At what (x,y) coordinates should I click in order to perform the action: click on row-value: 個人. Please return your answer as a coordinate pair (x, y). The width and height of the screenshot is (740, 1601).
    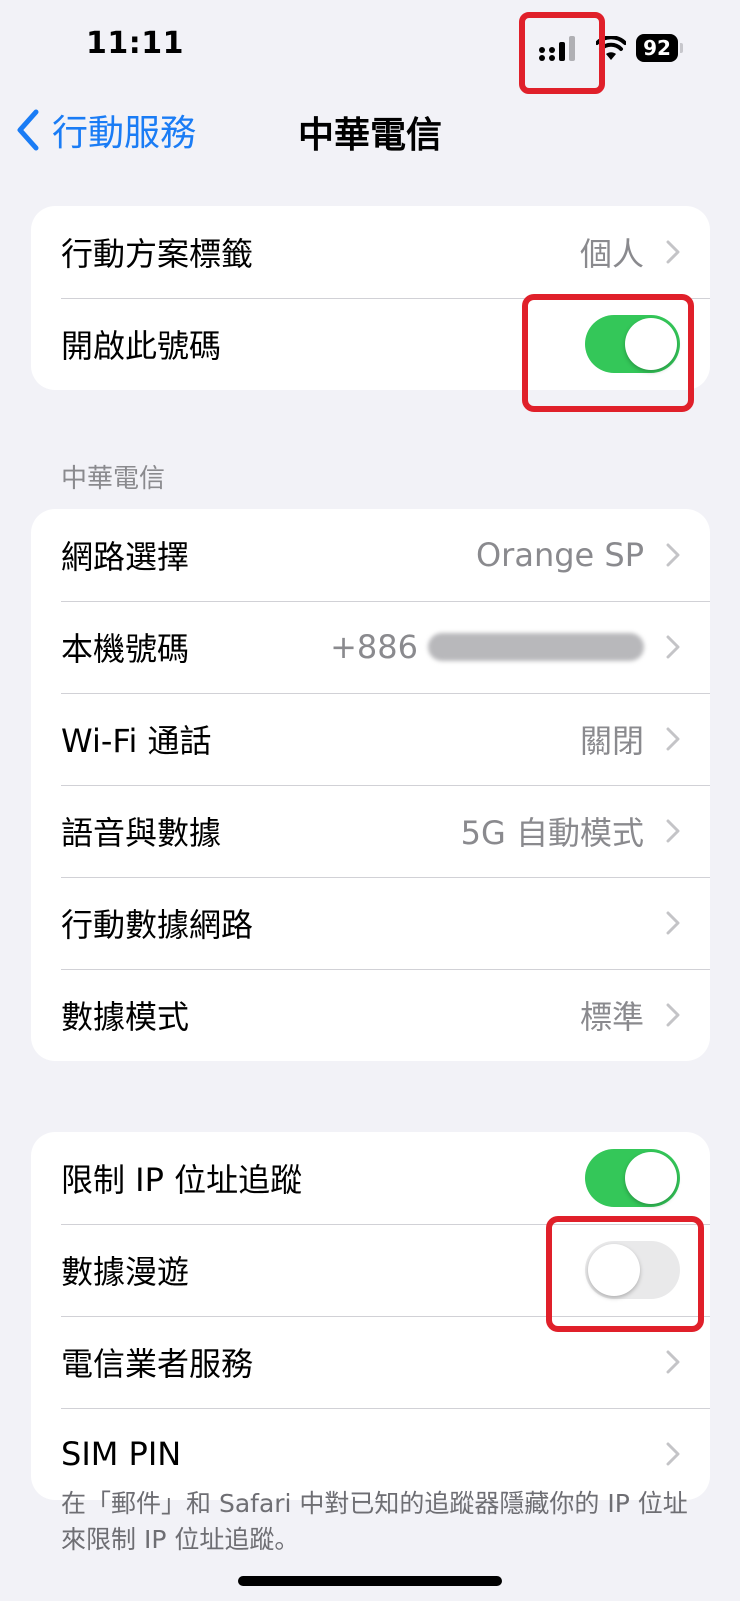
    Looking at the image, I should click on (611, 254).